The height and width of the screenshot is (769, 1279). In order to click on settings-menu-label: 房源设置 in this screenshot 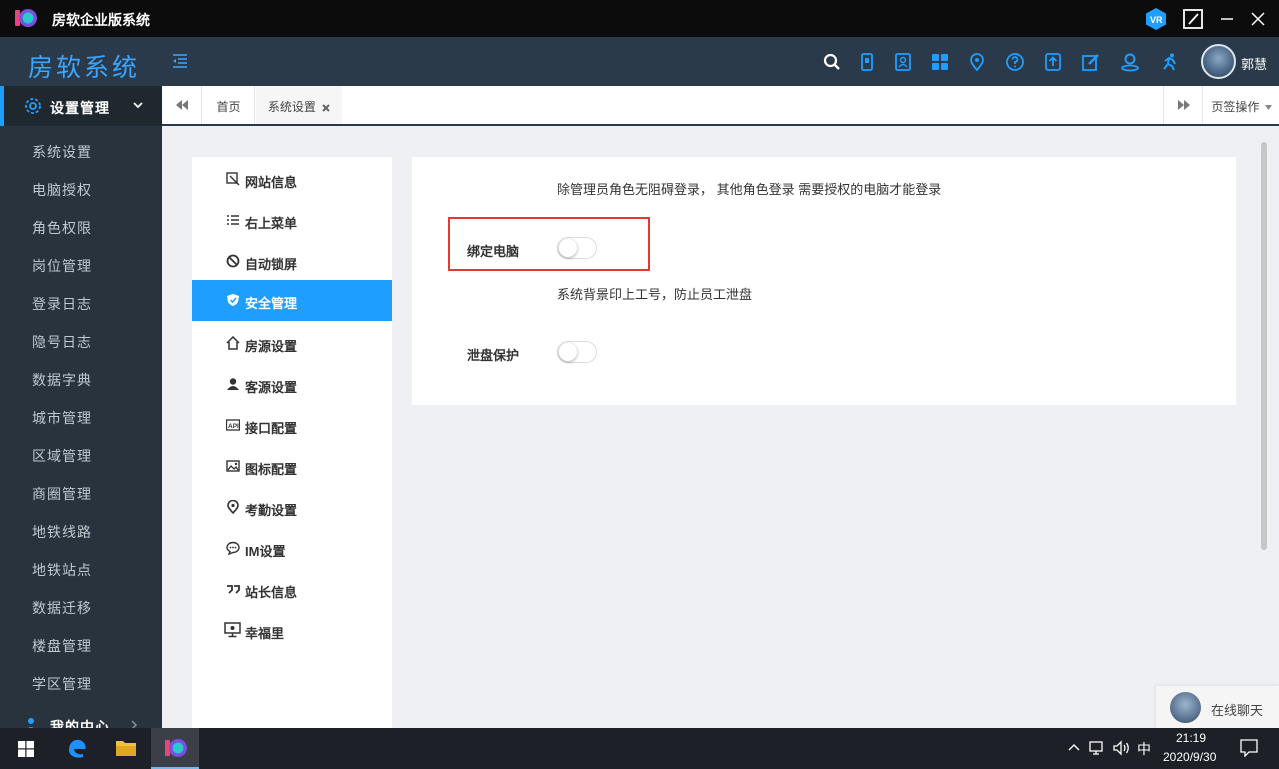, I will do `click(271, 346)`.